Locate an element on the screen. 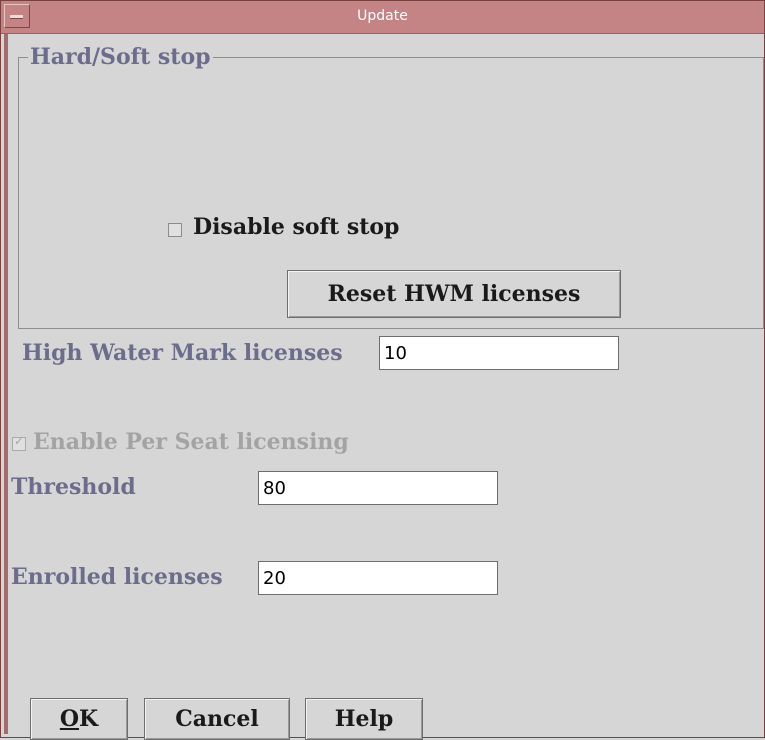  threshold-field: 80 is located at coordinates (378, 488).